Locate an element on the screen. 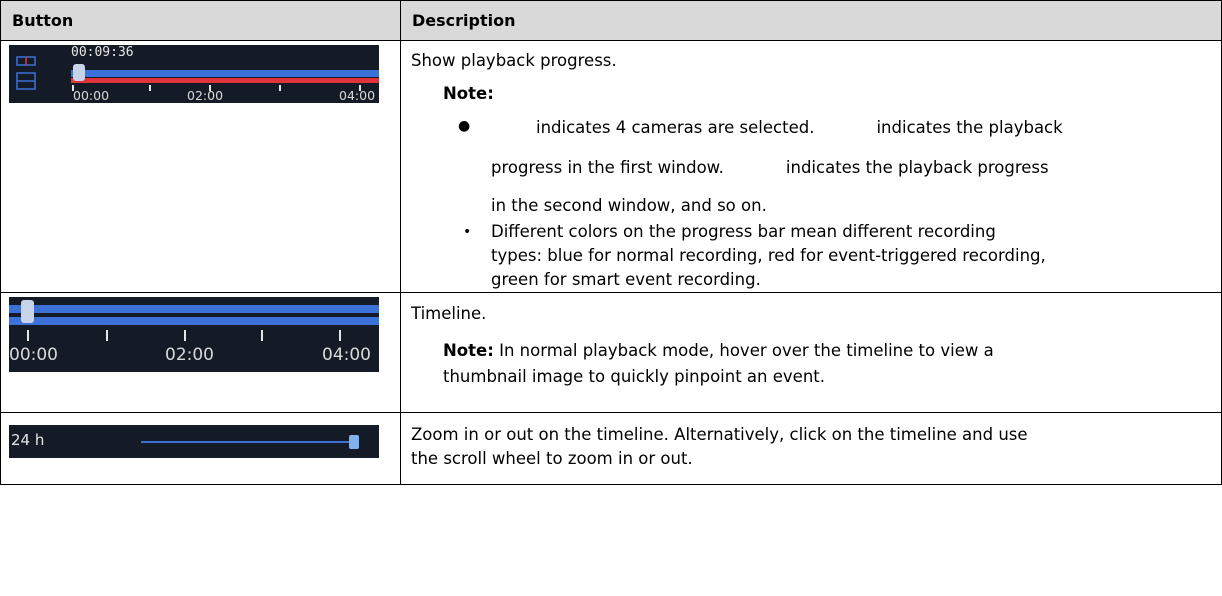 Image resolution: width=1222 pixels, height=596 pixels. progress-handle is located at coordinates (79, 72).